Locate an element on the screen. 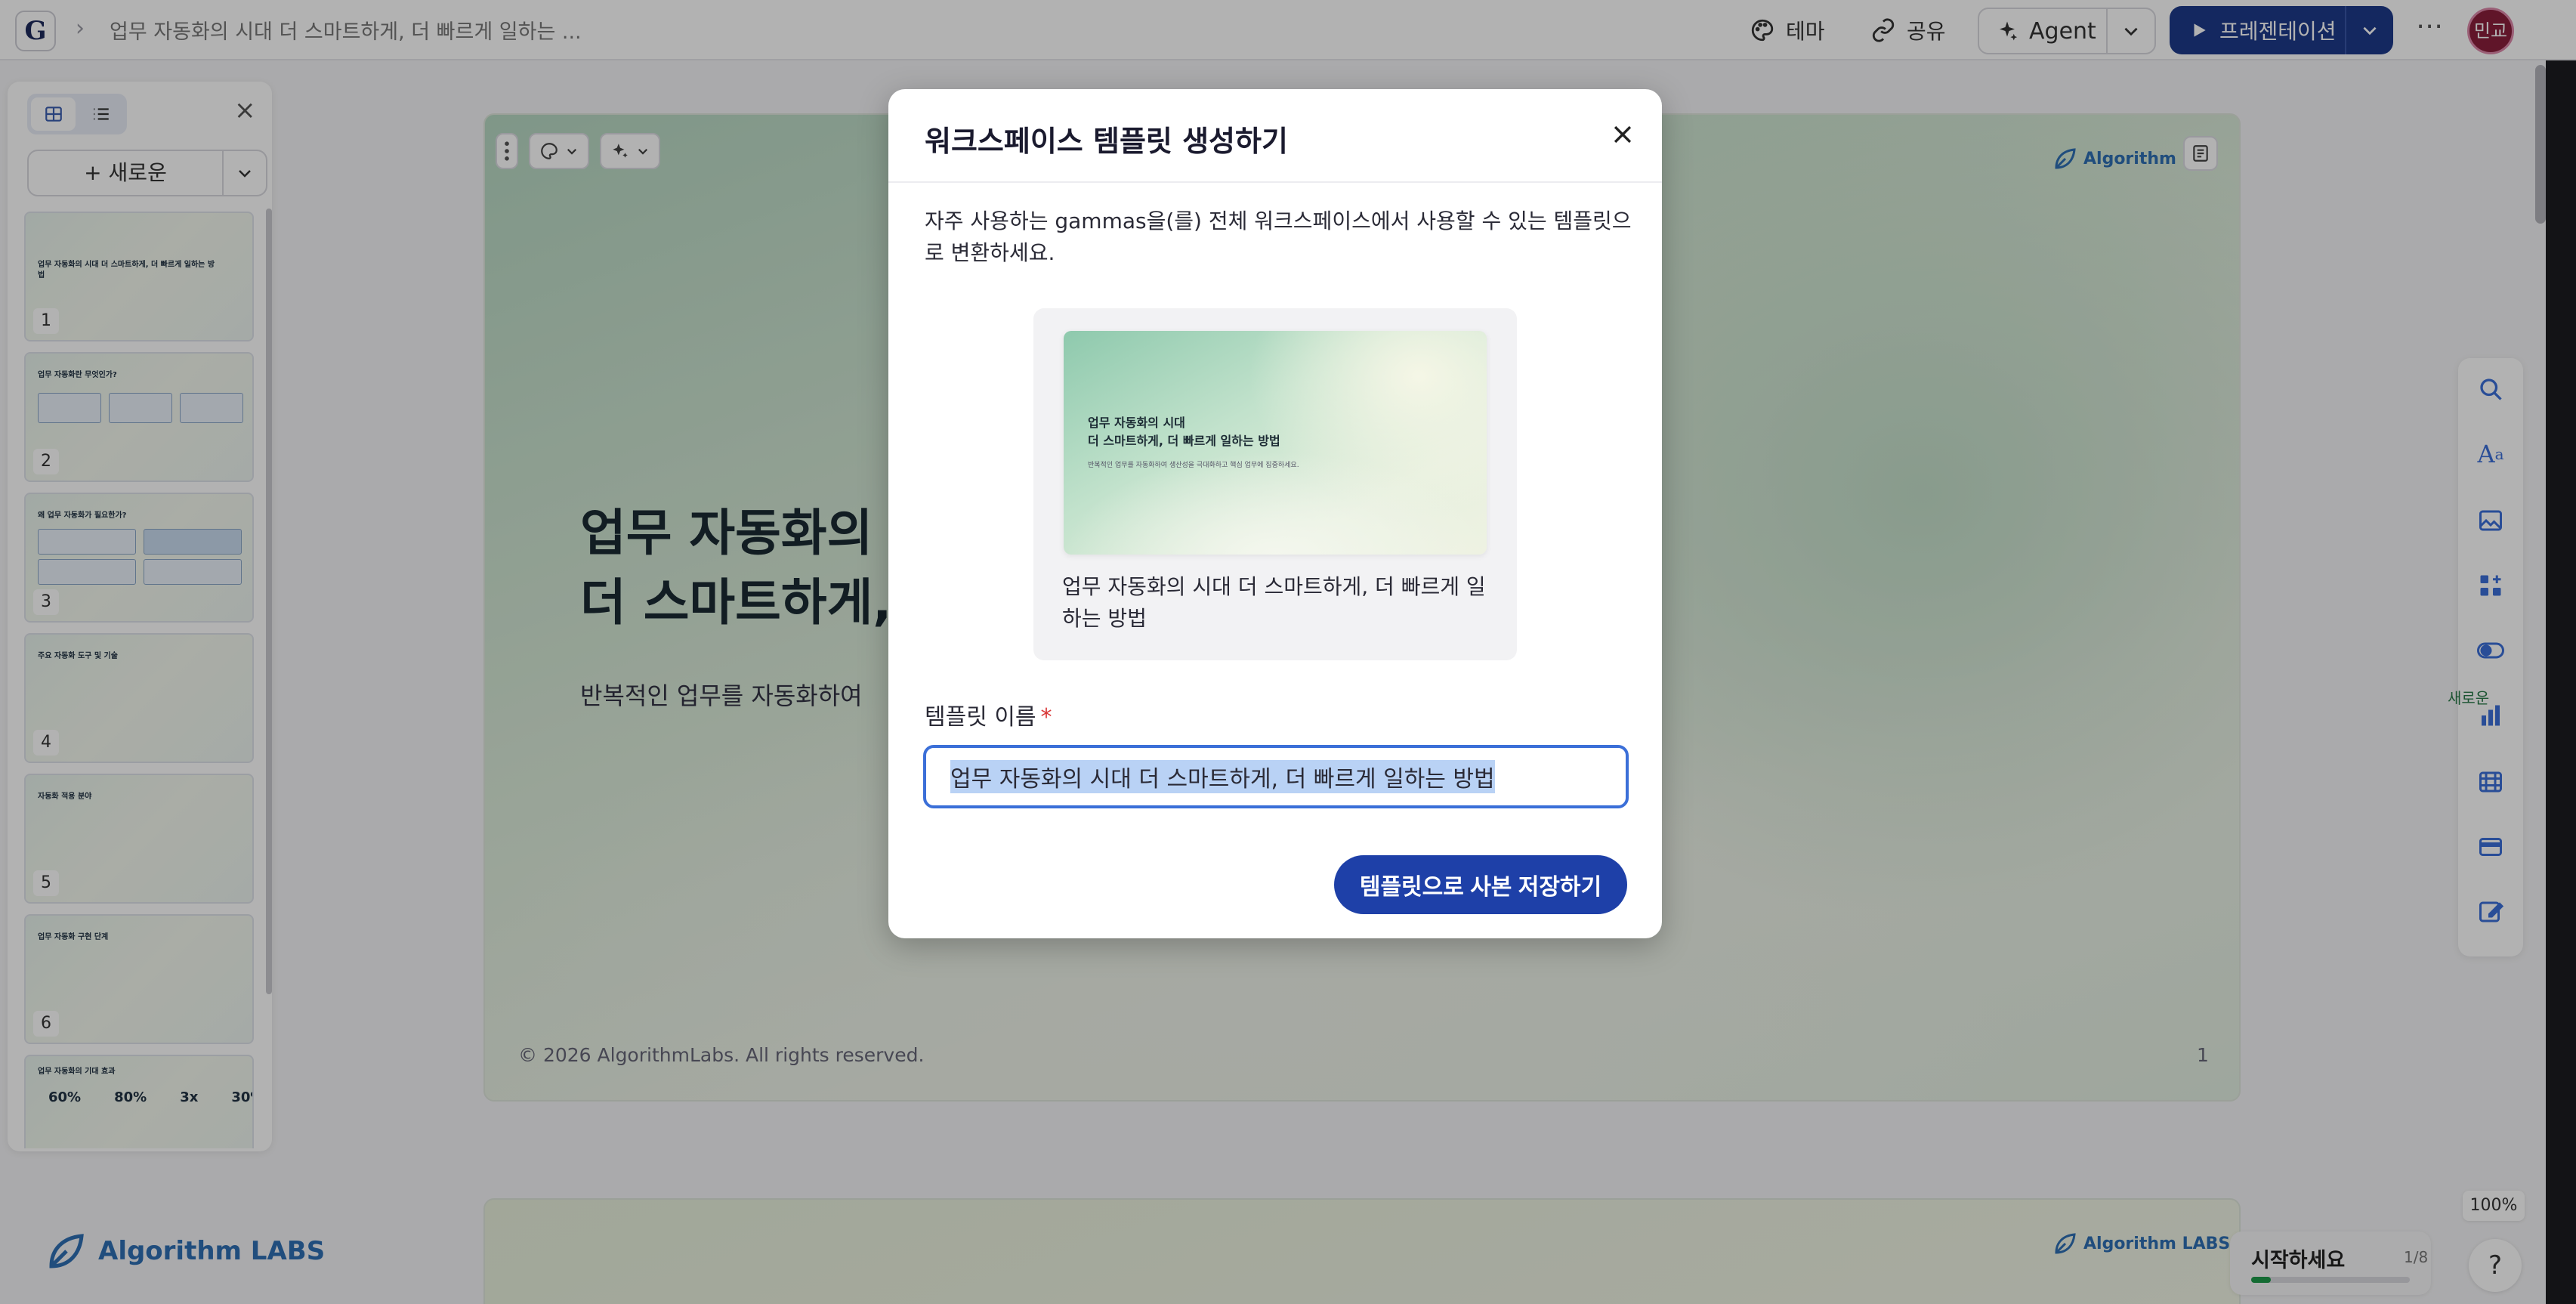 Image resolution: width=2576 pixels, height=1304 pixels. preview-title-line: 업무 자동화의 시대 is located at coordinates (1136, 423).